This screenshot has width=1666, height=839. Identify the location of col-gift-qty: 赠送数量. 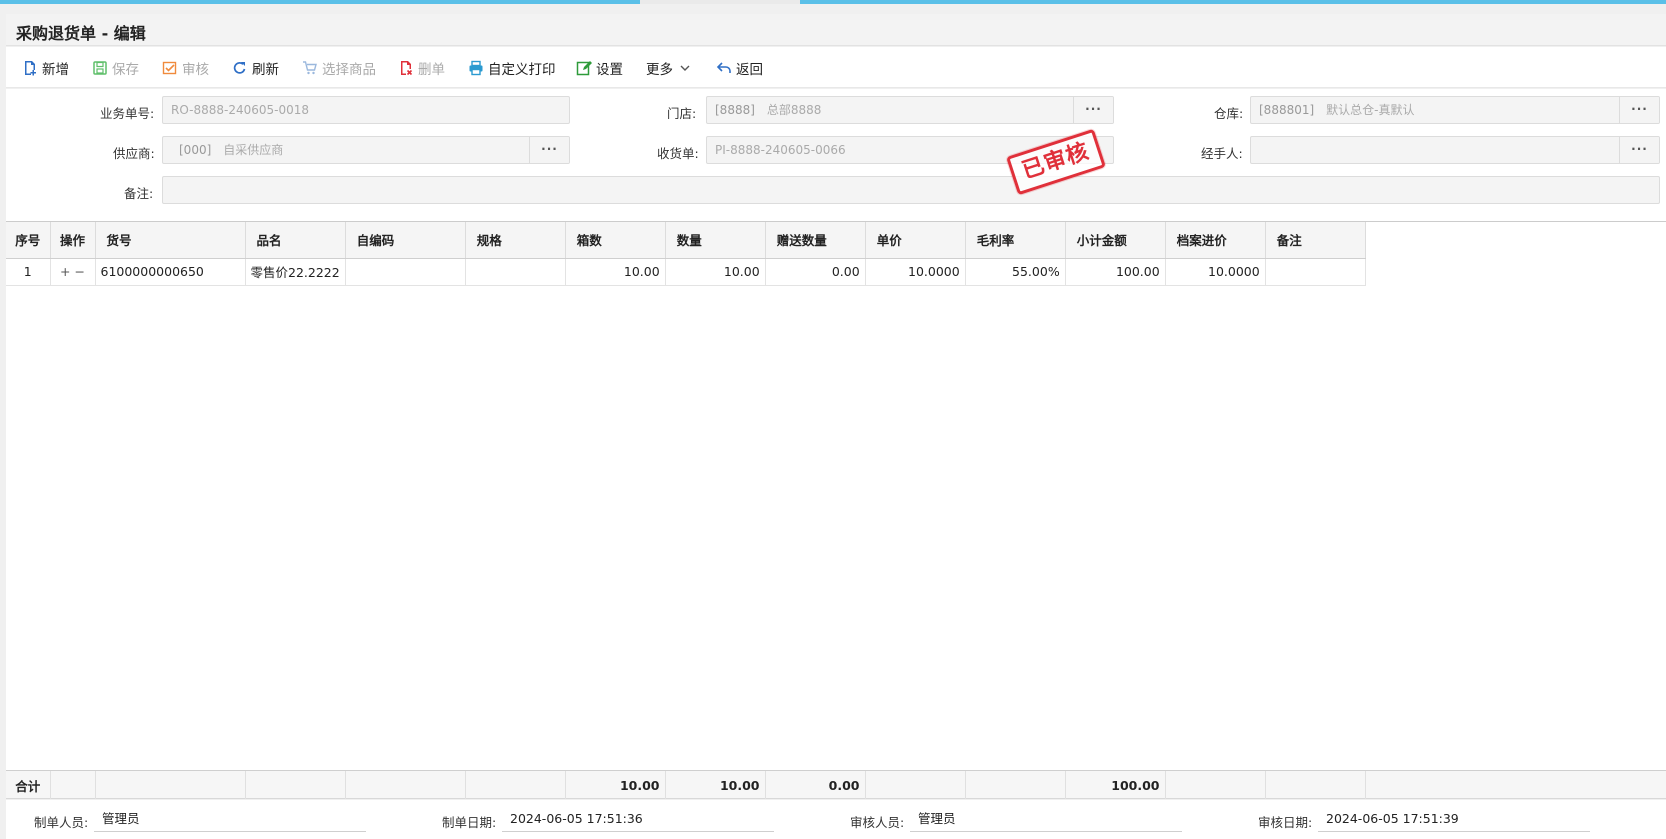
(815, 240).